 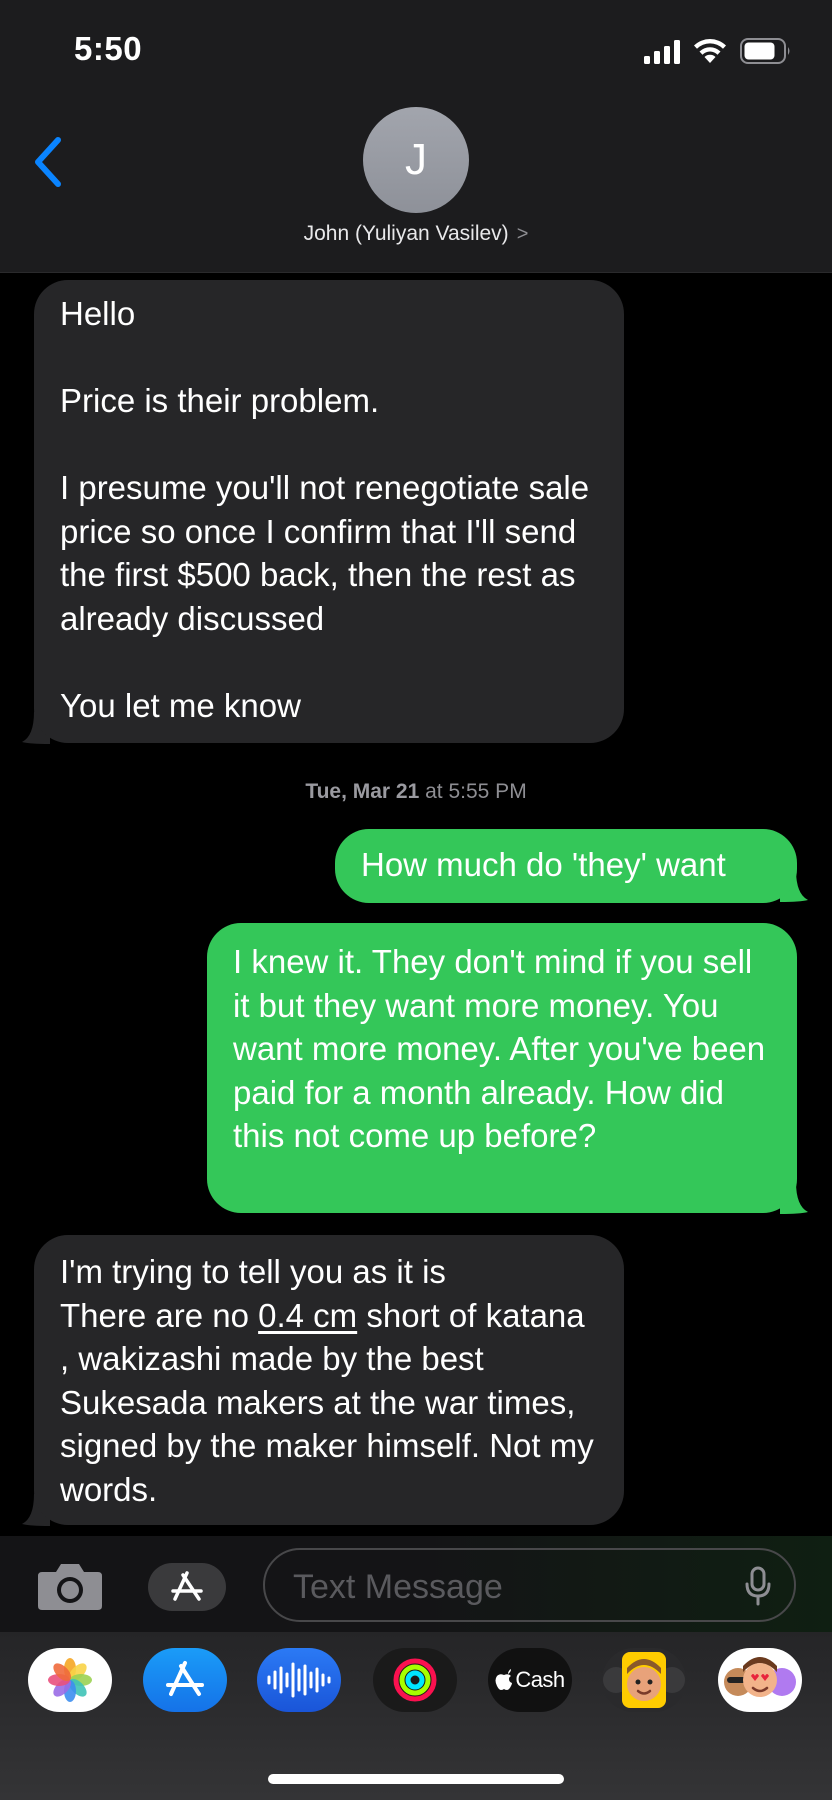 I want to click on message-input, so click(x=503, y=1587).